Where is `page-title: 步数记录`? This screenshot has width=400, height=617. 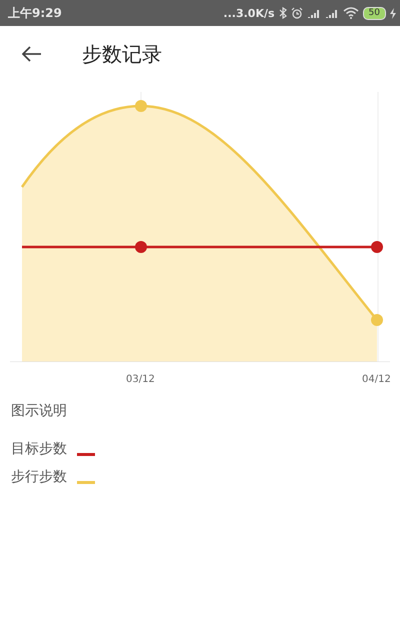
page-title: 步数记录 is located at coordinates (122, 54).